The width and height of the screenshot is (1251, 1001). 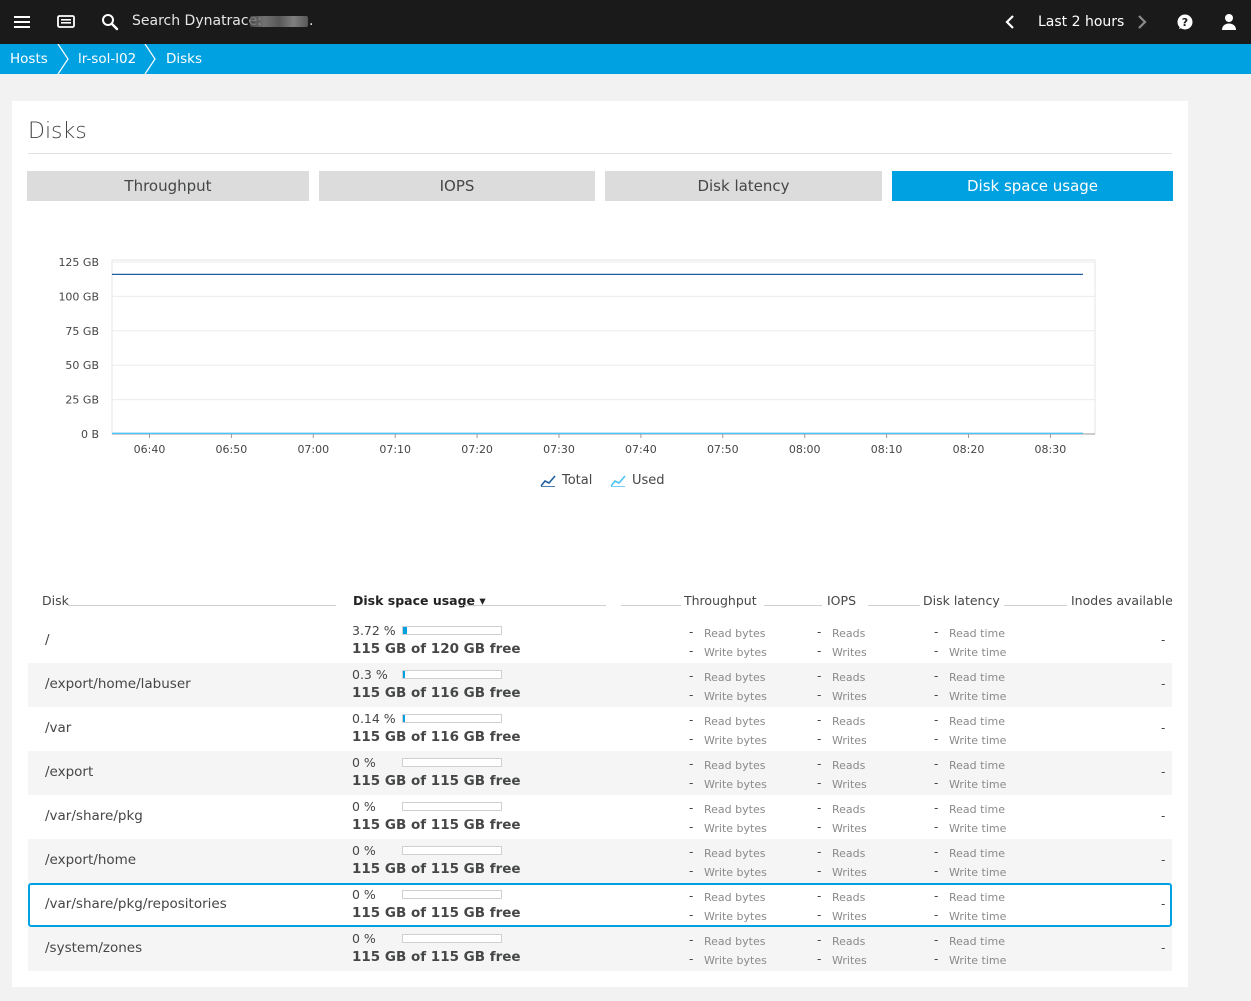 What do you see at coordinates (1032, 186) in the screenshot?
I see `tab-disk-space-usage: Disk space usage` at bounding box center [1032, 186].